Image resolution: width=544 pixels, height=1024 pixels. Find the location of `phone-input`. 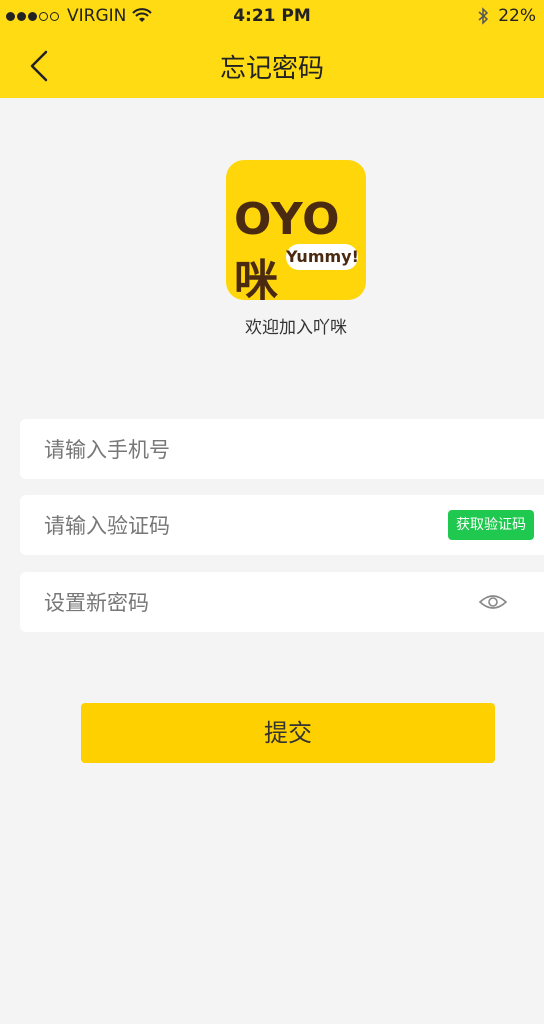

phone-input is located at coordinates (244, 450).